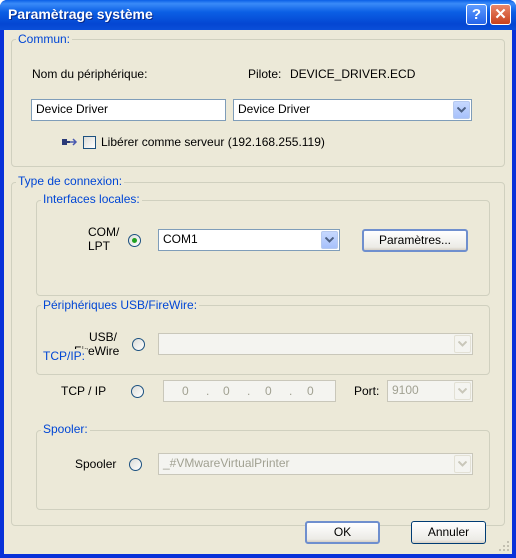 The width and height of the screenshot is (516, 558). What do you see at coordinates (430, 391) in the screenshot?
I see `port-select: 9100` at bounding box center [430, 391].